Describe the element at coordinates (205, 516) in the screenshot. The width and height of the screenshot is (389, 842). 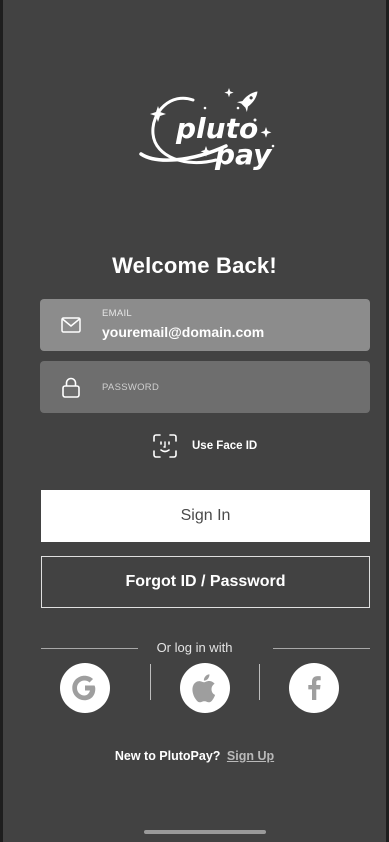
I see `sign-in-button: Sign In` at that location.